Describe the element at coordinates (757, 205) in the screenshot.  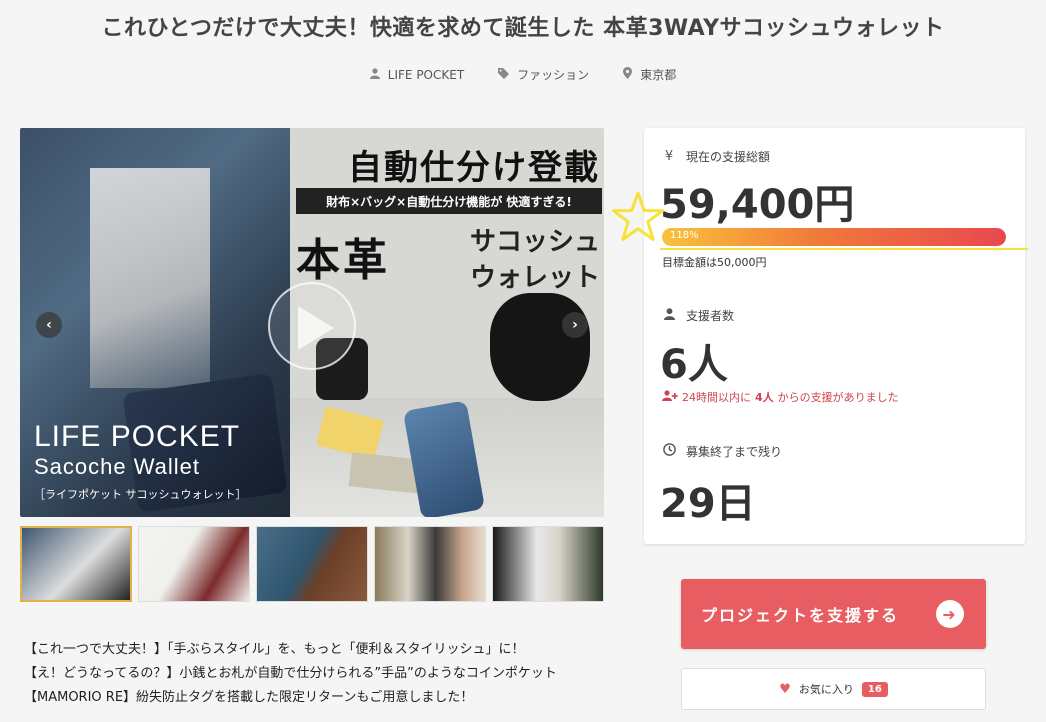
I see `total-amount-value: 59,400円` at that location.